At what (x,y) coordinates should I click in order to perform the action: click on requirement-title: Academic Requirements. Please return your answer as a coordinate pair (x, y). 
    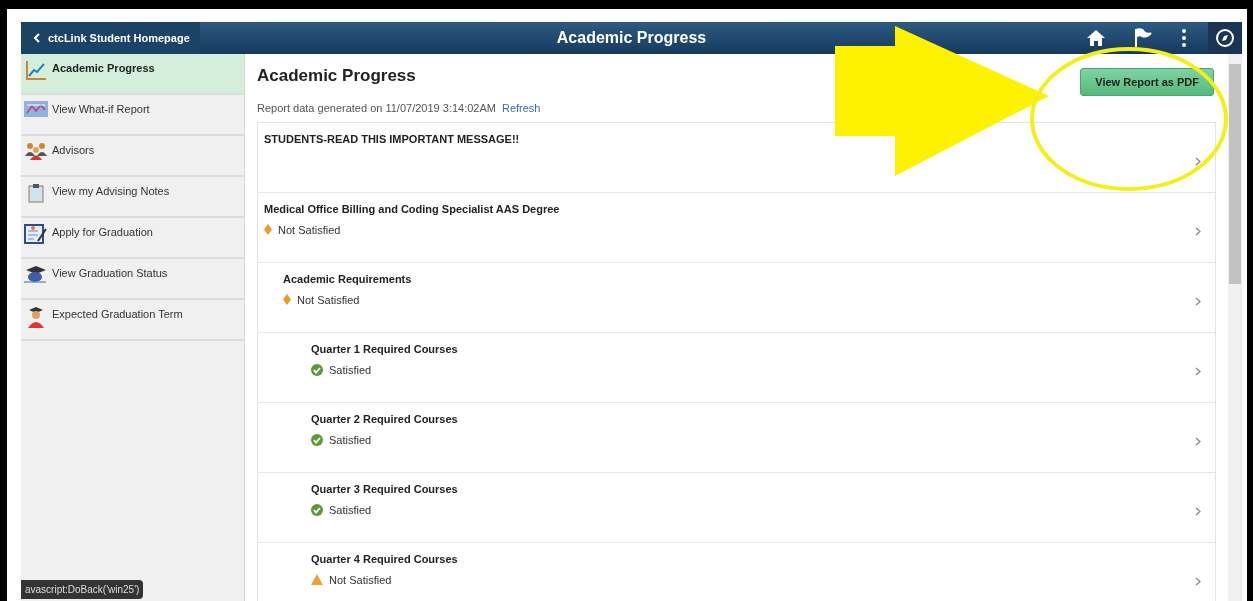
    Looking at the image, I should click on (348, 279).